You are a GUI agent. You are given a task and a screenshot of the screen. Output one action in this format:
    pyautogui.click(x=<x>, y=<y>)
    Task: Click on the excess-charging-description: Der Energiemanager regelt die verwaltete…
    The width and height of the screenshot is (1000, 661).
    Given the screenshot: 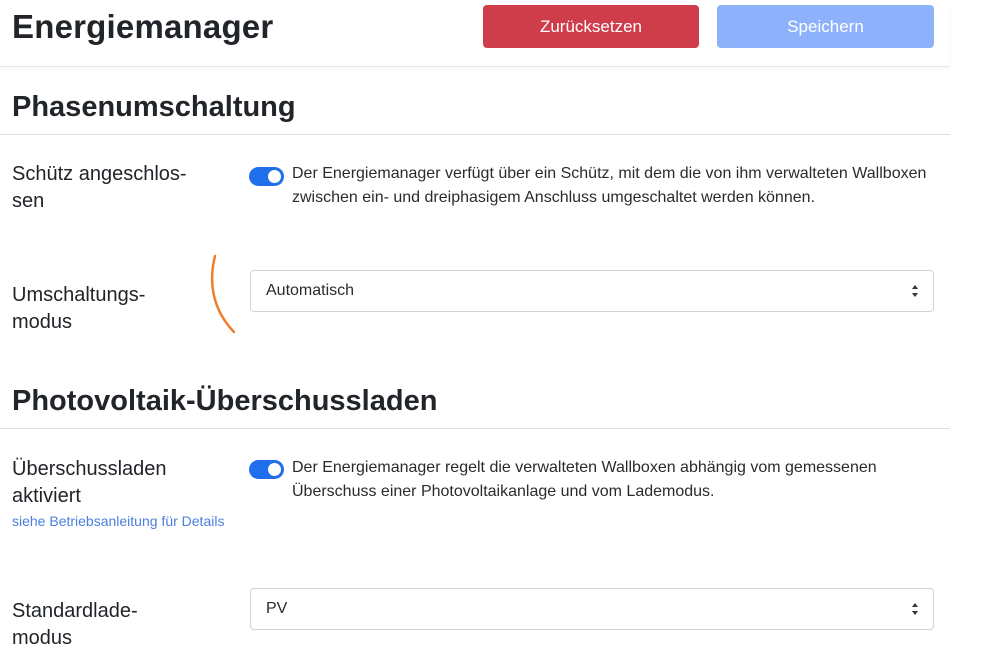 What is the action you would take?
    pyautogui.click(x=584, y=479)
    